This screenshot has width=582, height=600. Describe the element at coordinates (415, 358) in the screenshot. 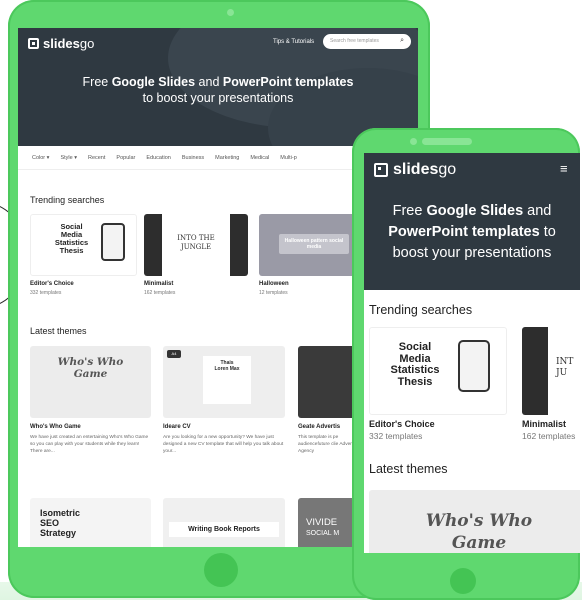

I see `thumb-text: Media` at that location.